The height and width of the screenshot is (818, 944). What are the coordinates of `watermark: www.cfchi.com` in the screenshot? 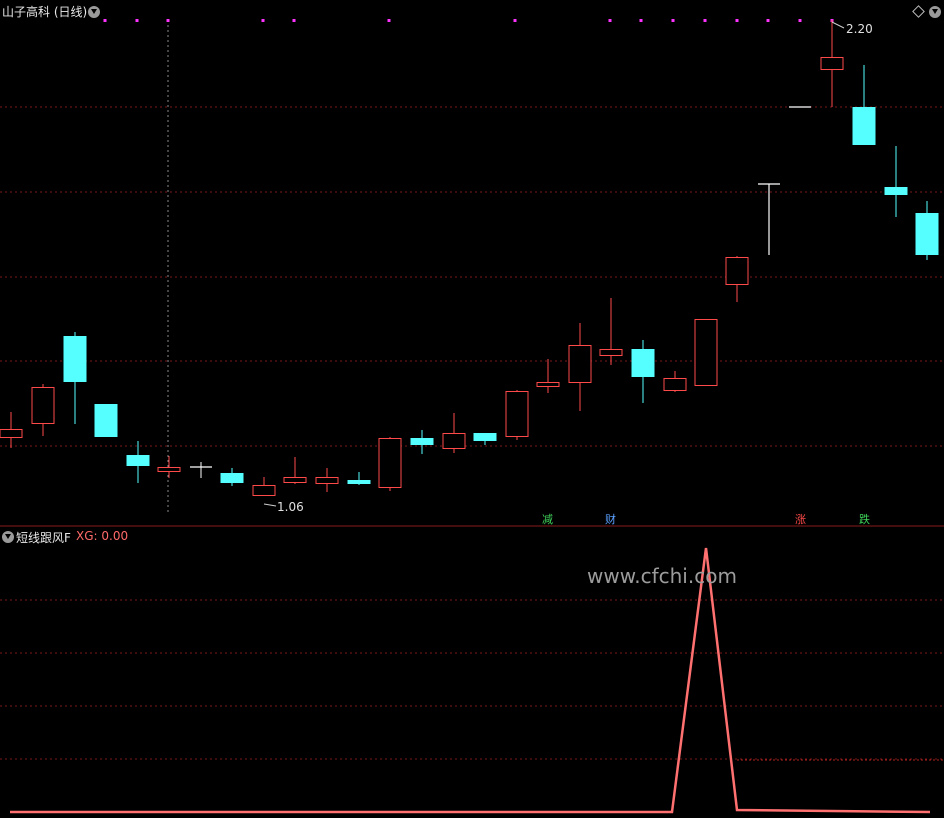 It's located at (662, 576).